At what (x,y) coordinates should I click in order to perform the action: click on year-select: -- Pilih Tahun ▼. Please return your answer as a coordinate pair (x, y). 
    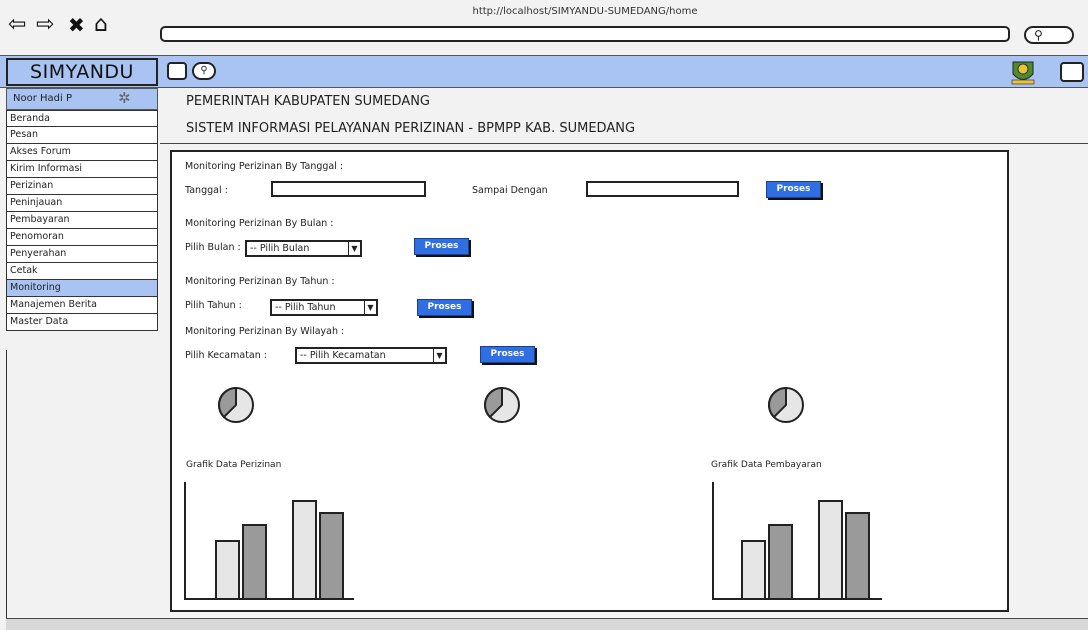
    Looking at the image, I should click on (324, 307).